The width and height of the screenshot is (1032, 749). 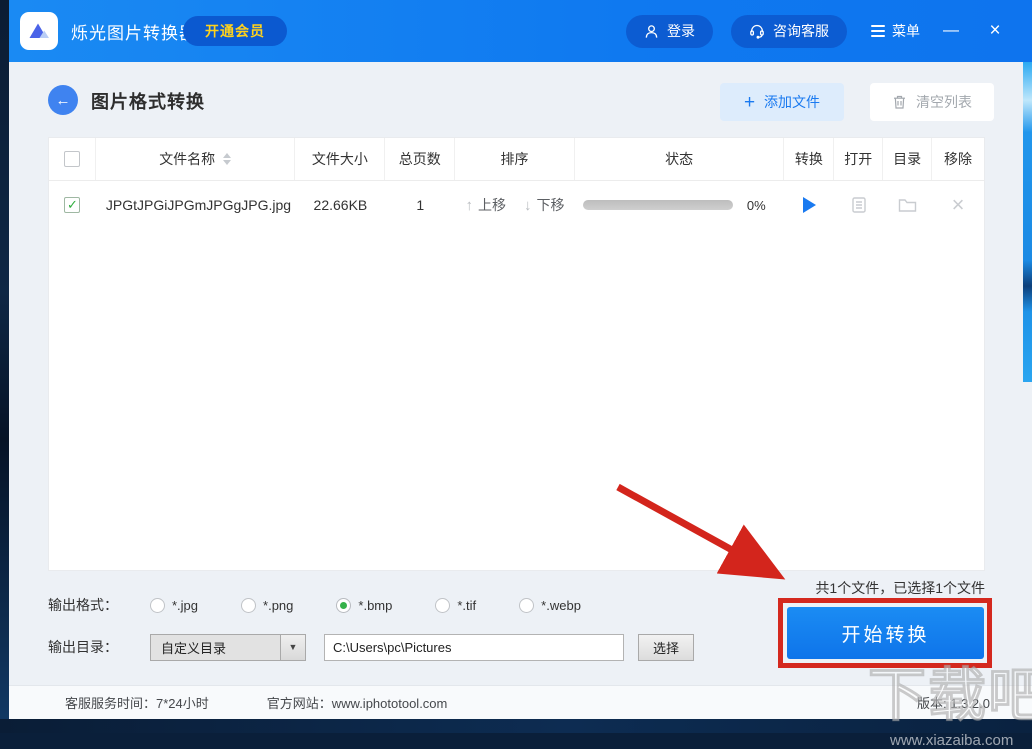 I want to click on row-status-cell: 0%, so click(x=680, y=205).